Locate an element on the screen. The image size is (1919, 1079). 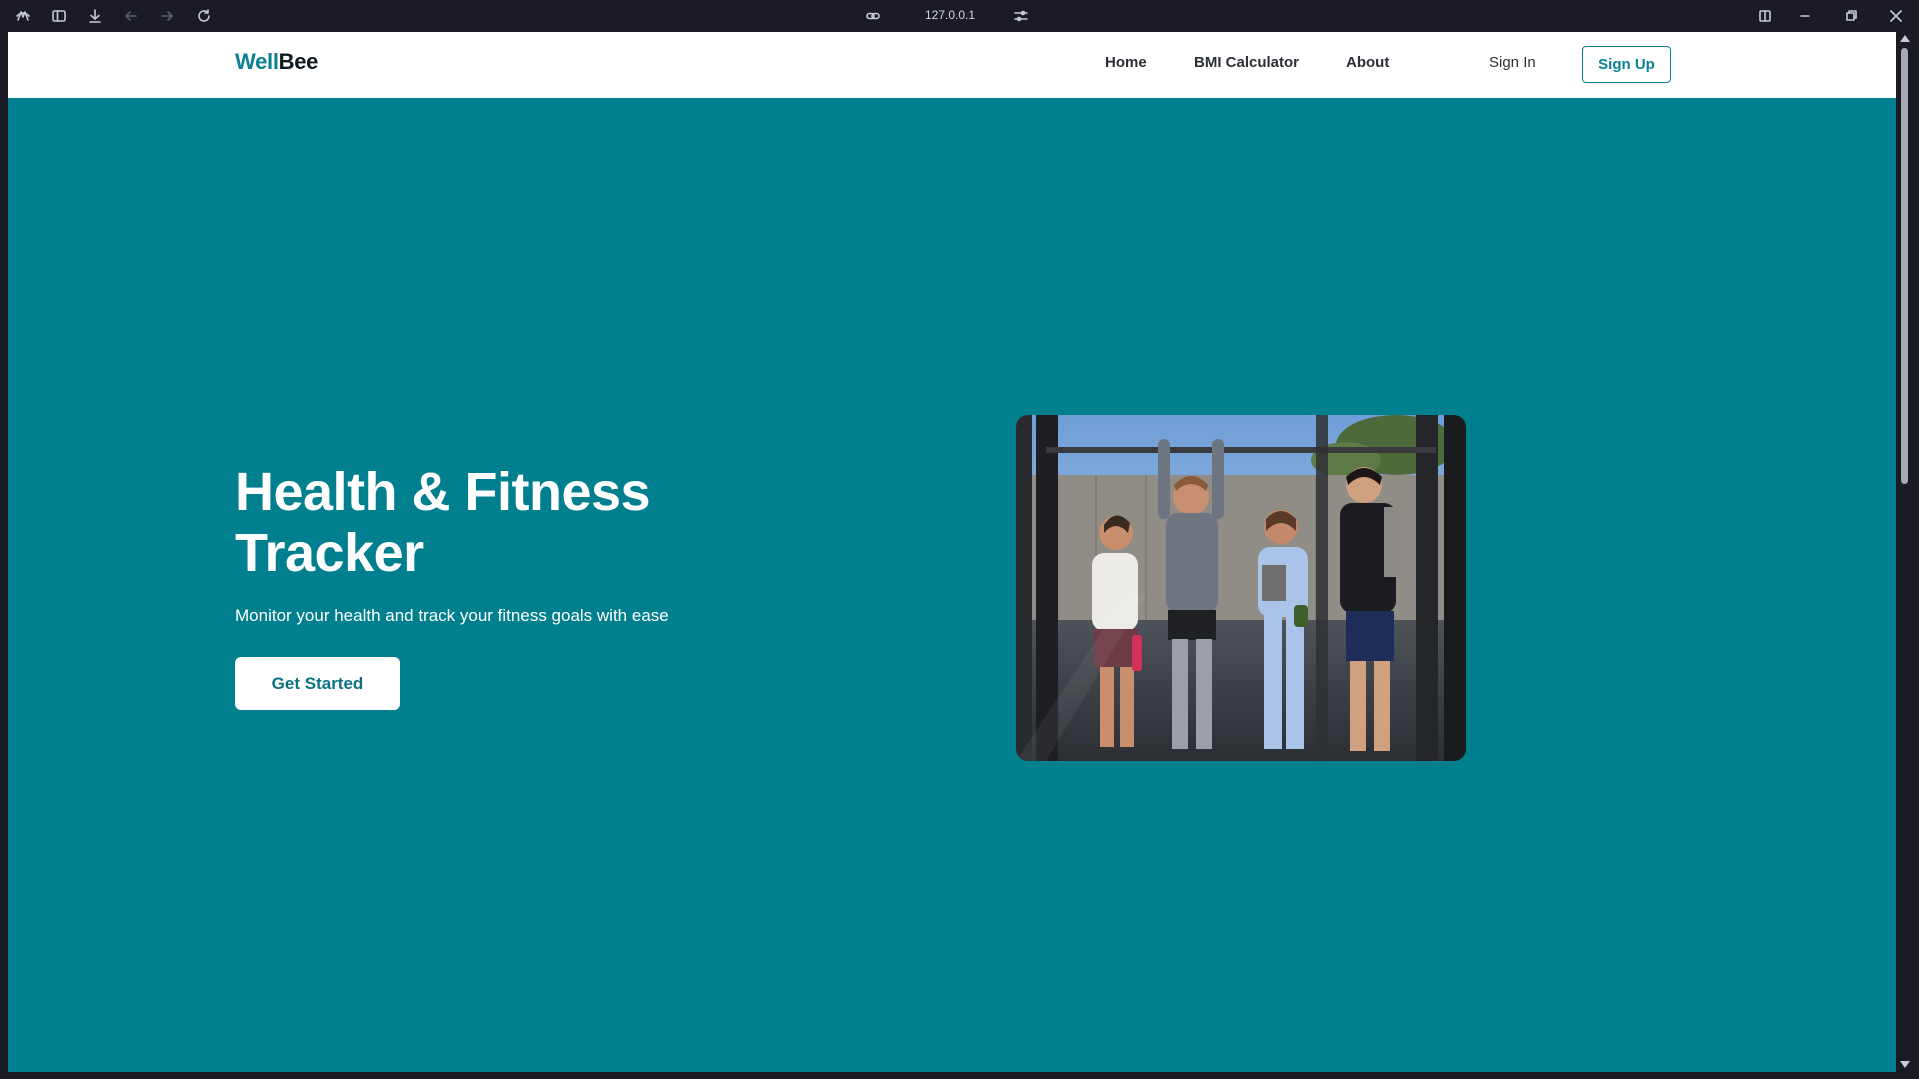
scroll-down-arrow-icon is located at coordinates (1905, 1064).